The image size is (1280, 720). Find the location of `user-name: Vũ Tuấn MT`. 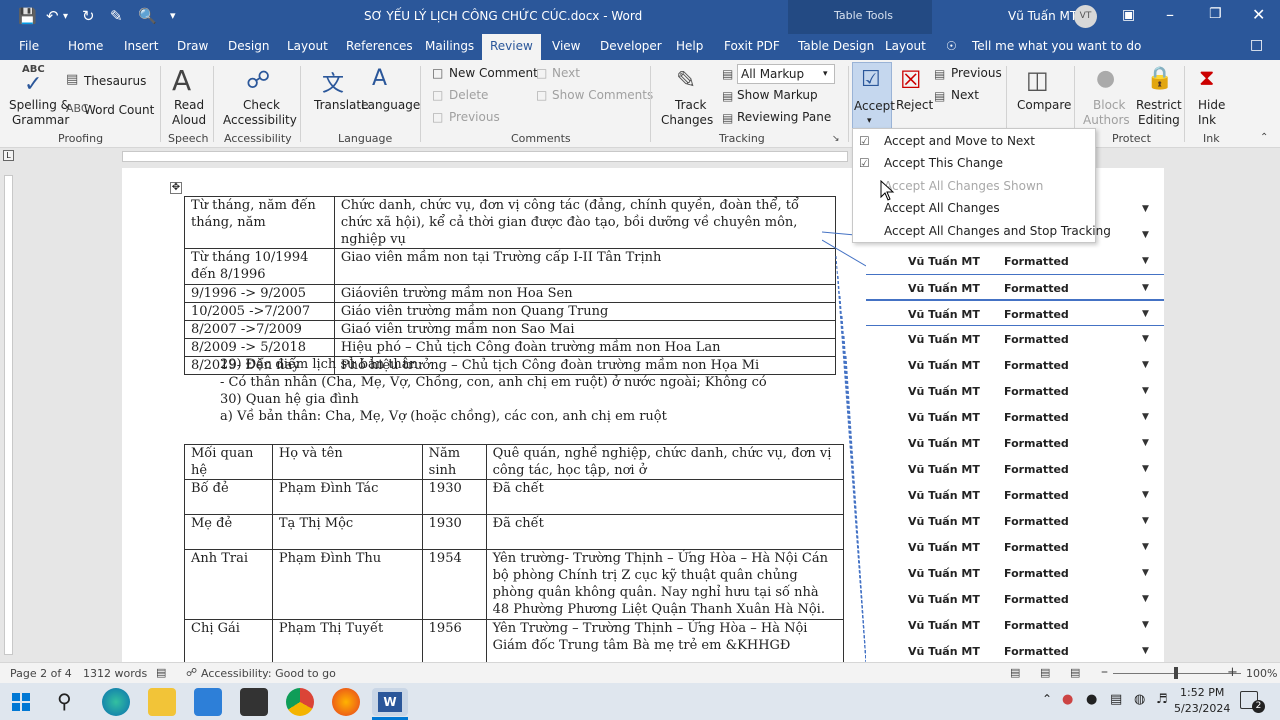

user-name: Vũ Tuấn MT is located at coordinates (1042, 16).